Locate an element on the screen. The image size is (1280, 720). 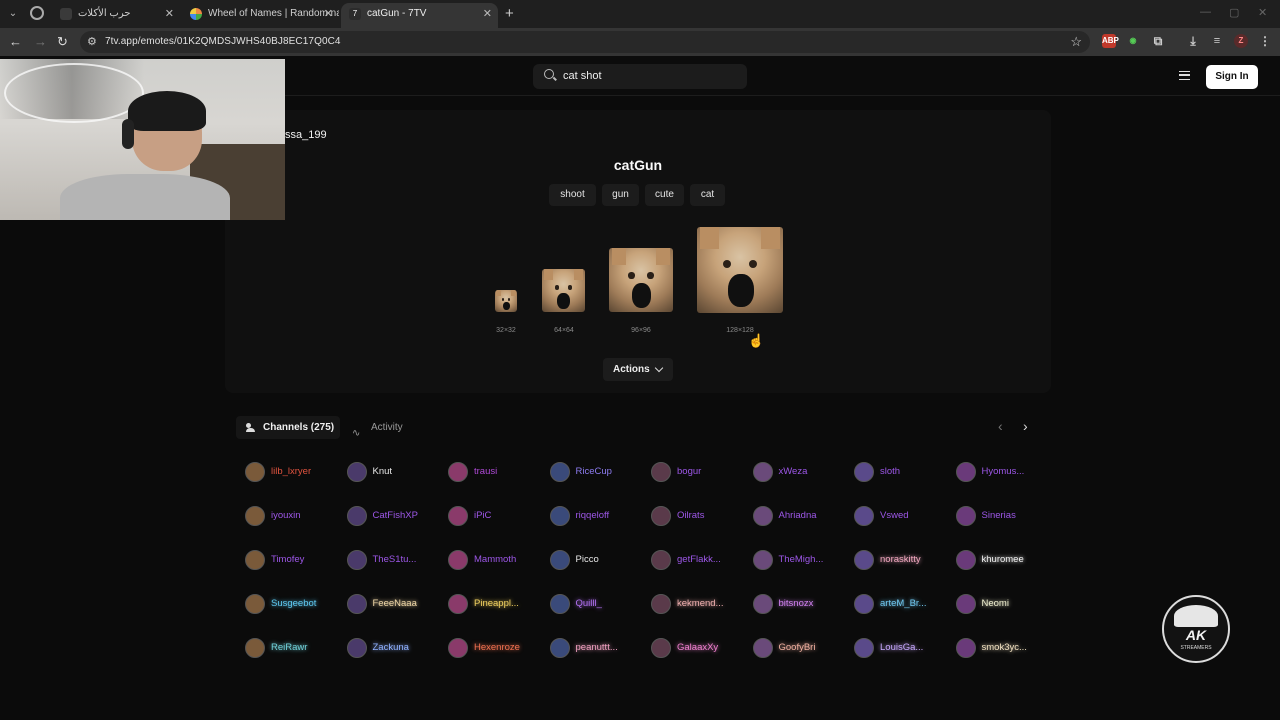
channel-name: xWeza is located at coordinates (793, 471).